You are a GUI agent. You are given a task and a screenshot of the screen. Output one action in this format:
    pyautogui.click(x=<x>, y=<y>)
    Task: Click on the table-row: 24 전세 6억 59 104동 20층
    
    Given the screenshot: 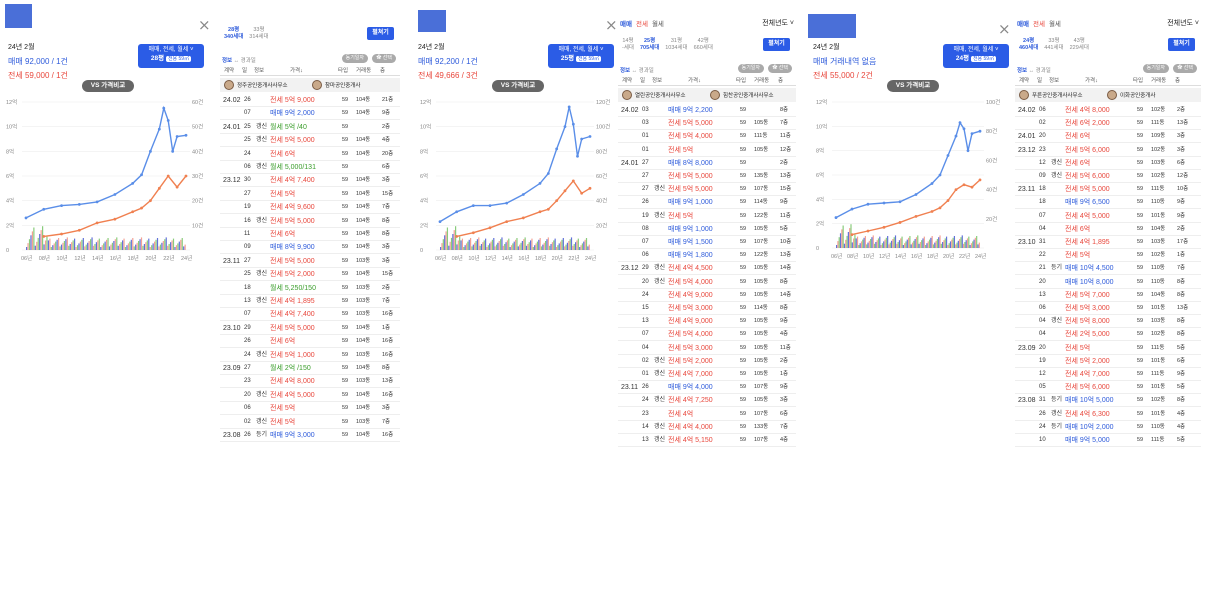 What is the action you would take?
    pyautogui.click(x=310, y=154)
    